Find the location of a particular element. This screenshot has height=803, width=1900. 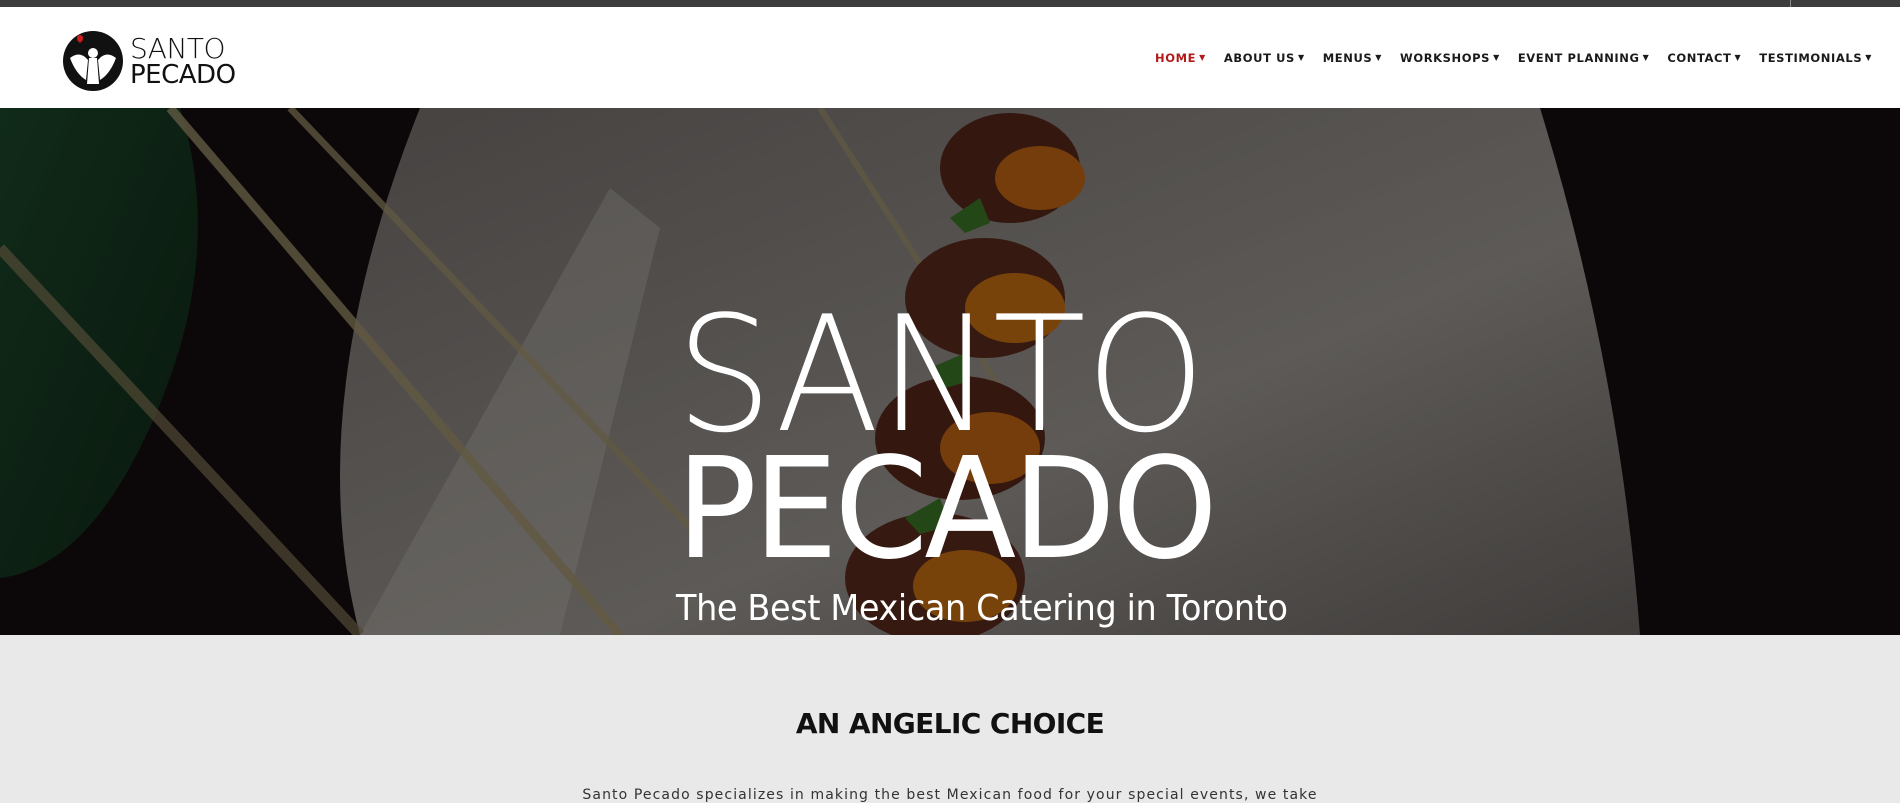

hero-subtitle: The Best Mexican Catering in Toronto is located at coordinates (982, 608).